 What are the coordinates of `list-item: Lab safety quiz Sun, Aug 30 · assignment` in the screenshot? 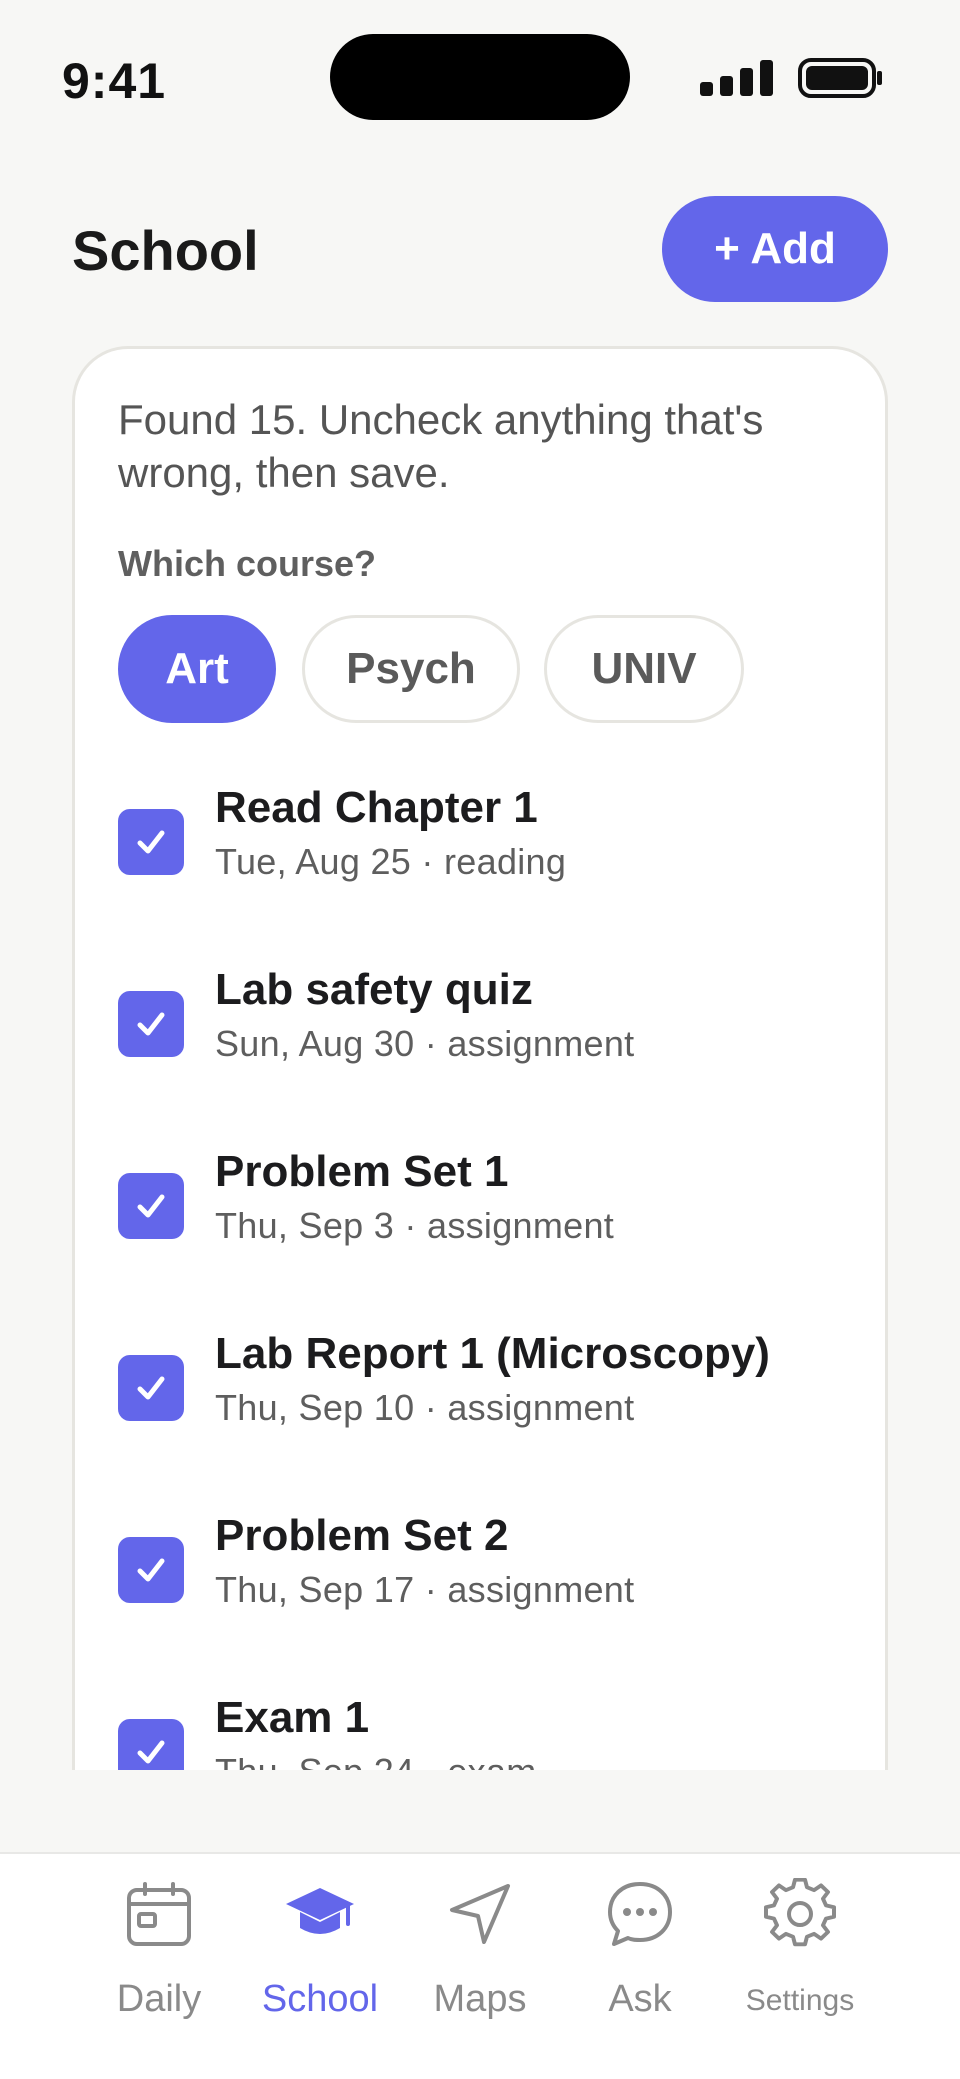 It's located at (498, 1030).